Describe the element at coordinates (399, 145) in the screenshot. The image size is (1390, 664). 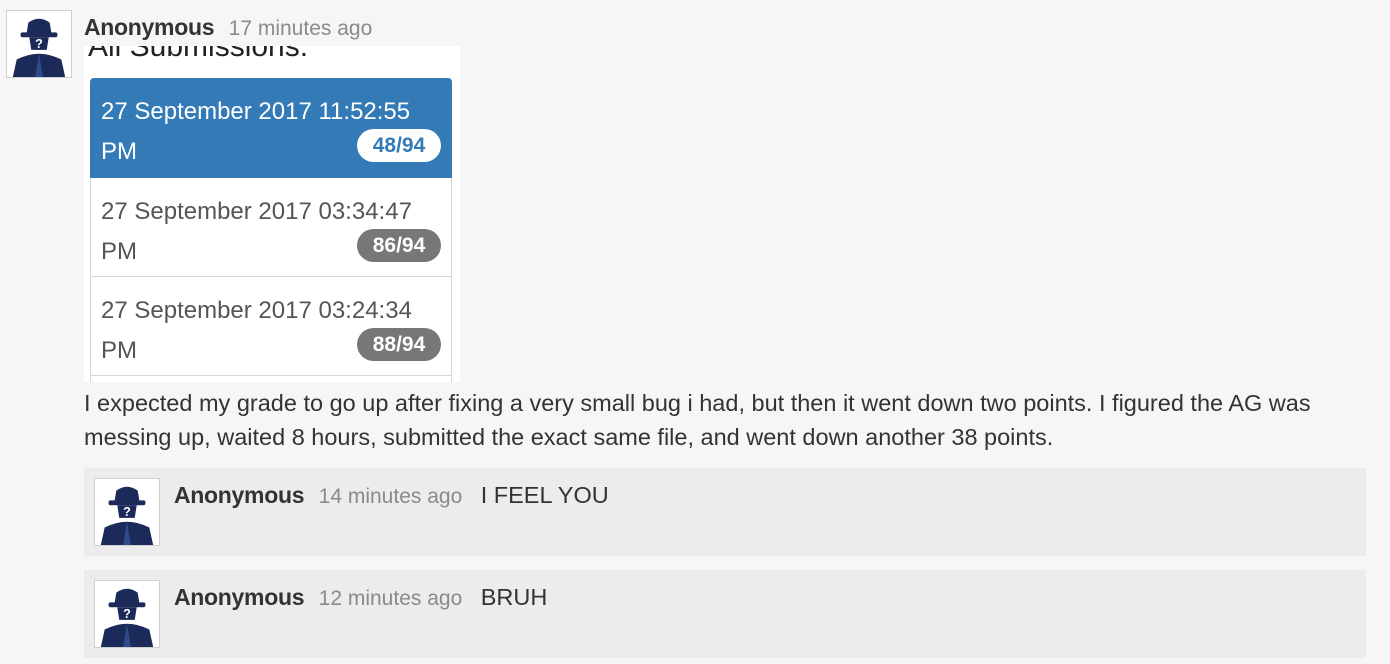
I see `score-badge: 48/94` at that location.